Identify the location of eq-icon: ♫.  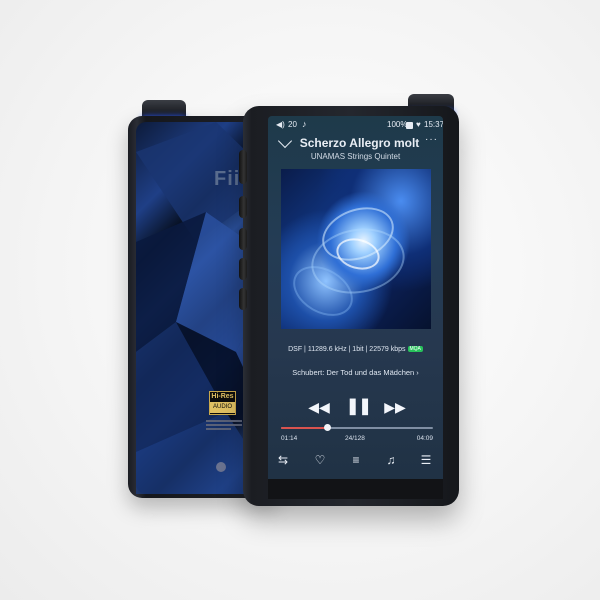
(391, 460).